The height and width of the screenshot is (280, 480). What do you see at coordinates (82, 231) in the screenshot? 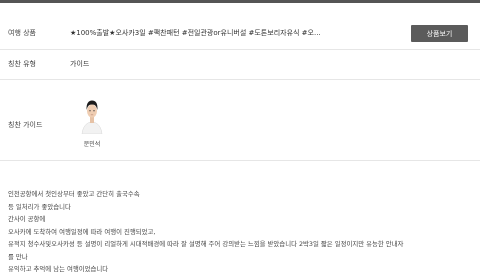
I see `review-line: 오사카에 도착하여 여행일정에 따라 여행이 진행되었고,` at bounding box center [82, 231].